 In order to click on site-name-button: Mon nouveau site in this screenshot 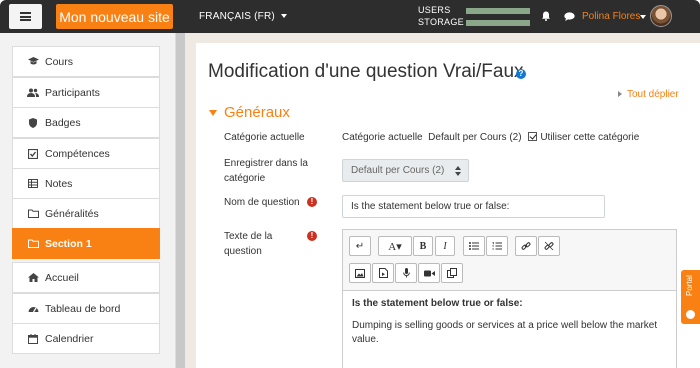, I will do `click(114, 16)`.